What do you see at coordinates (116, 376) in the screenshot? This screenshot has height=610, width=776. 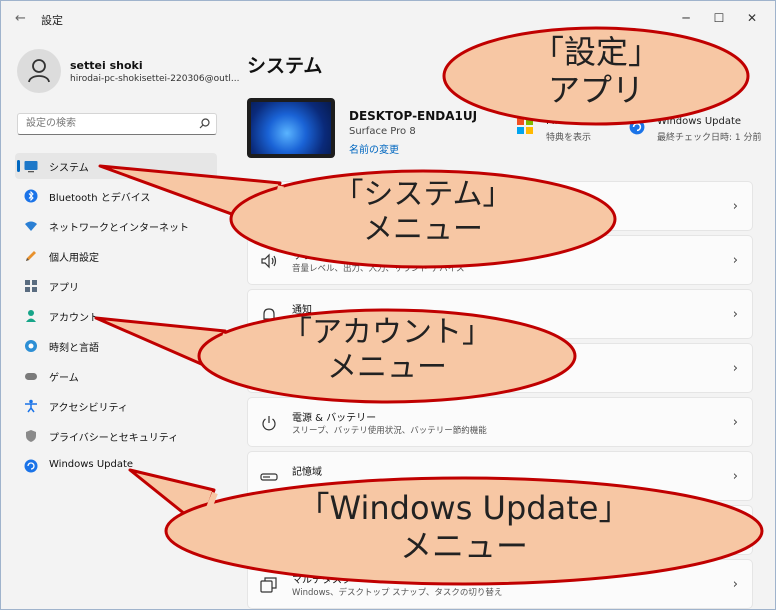 I see `sidebar-item-gaming: ゲーム` at bounding box center [116, 376].